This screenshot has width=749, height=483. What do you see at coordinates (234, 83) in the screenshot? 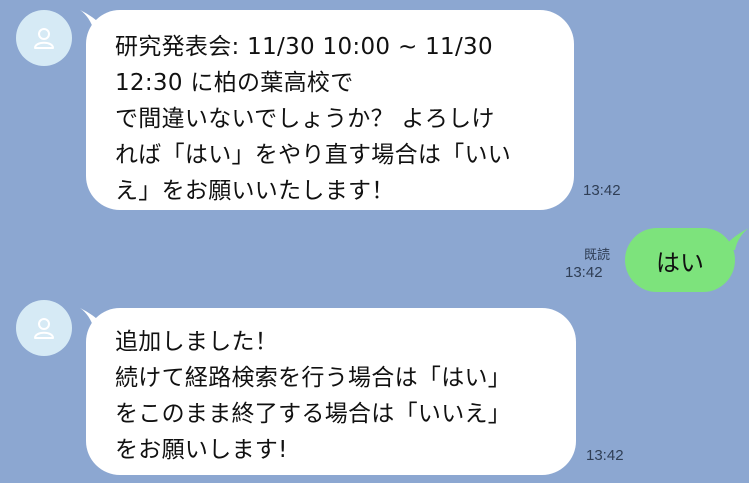
I see `message-text-line: 12:30 に柏の葉高校で` at bounding box center [234, 83].